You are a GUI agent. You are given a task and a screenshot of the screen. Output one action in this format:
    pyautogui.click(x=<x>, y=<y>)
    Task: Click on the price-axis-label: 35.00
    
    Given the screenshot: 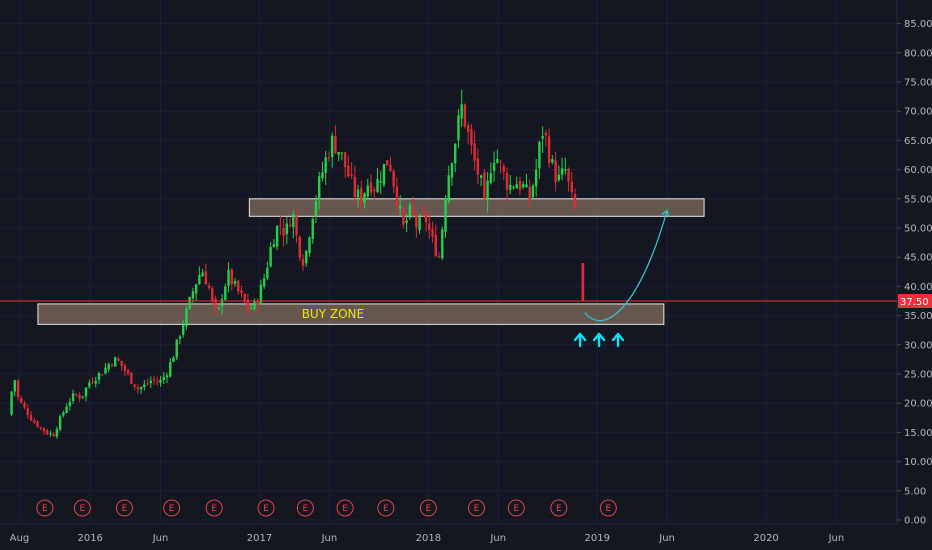 What is the action you would take?
    pyautogui.click(x=918, y=316)
    